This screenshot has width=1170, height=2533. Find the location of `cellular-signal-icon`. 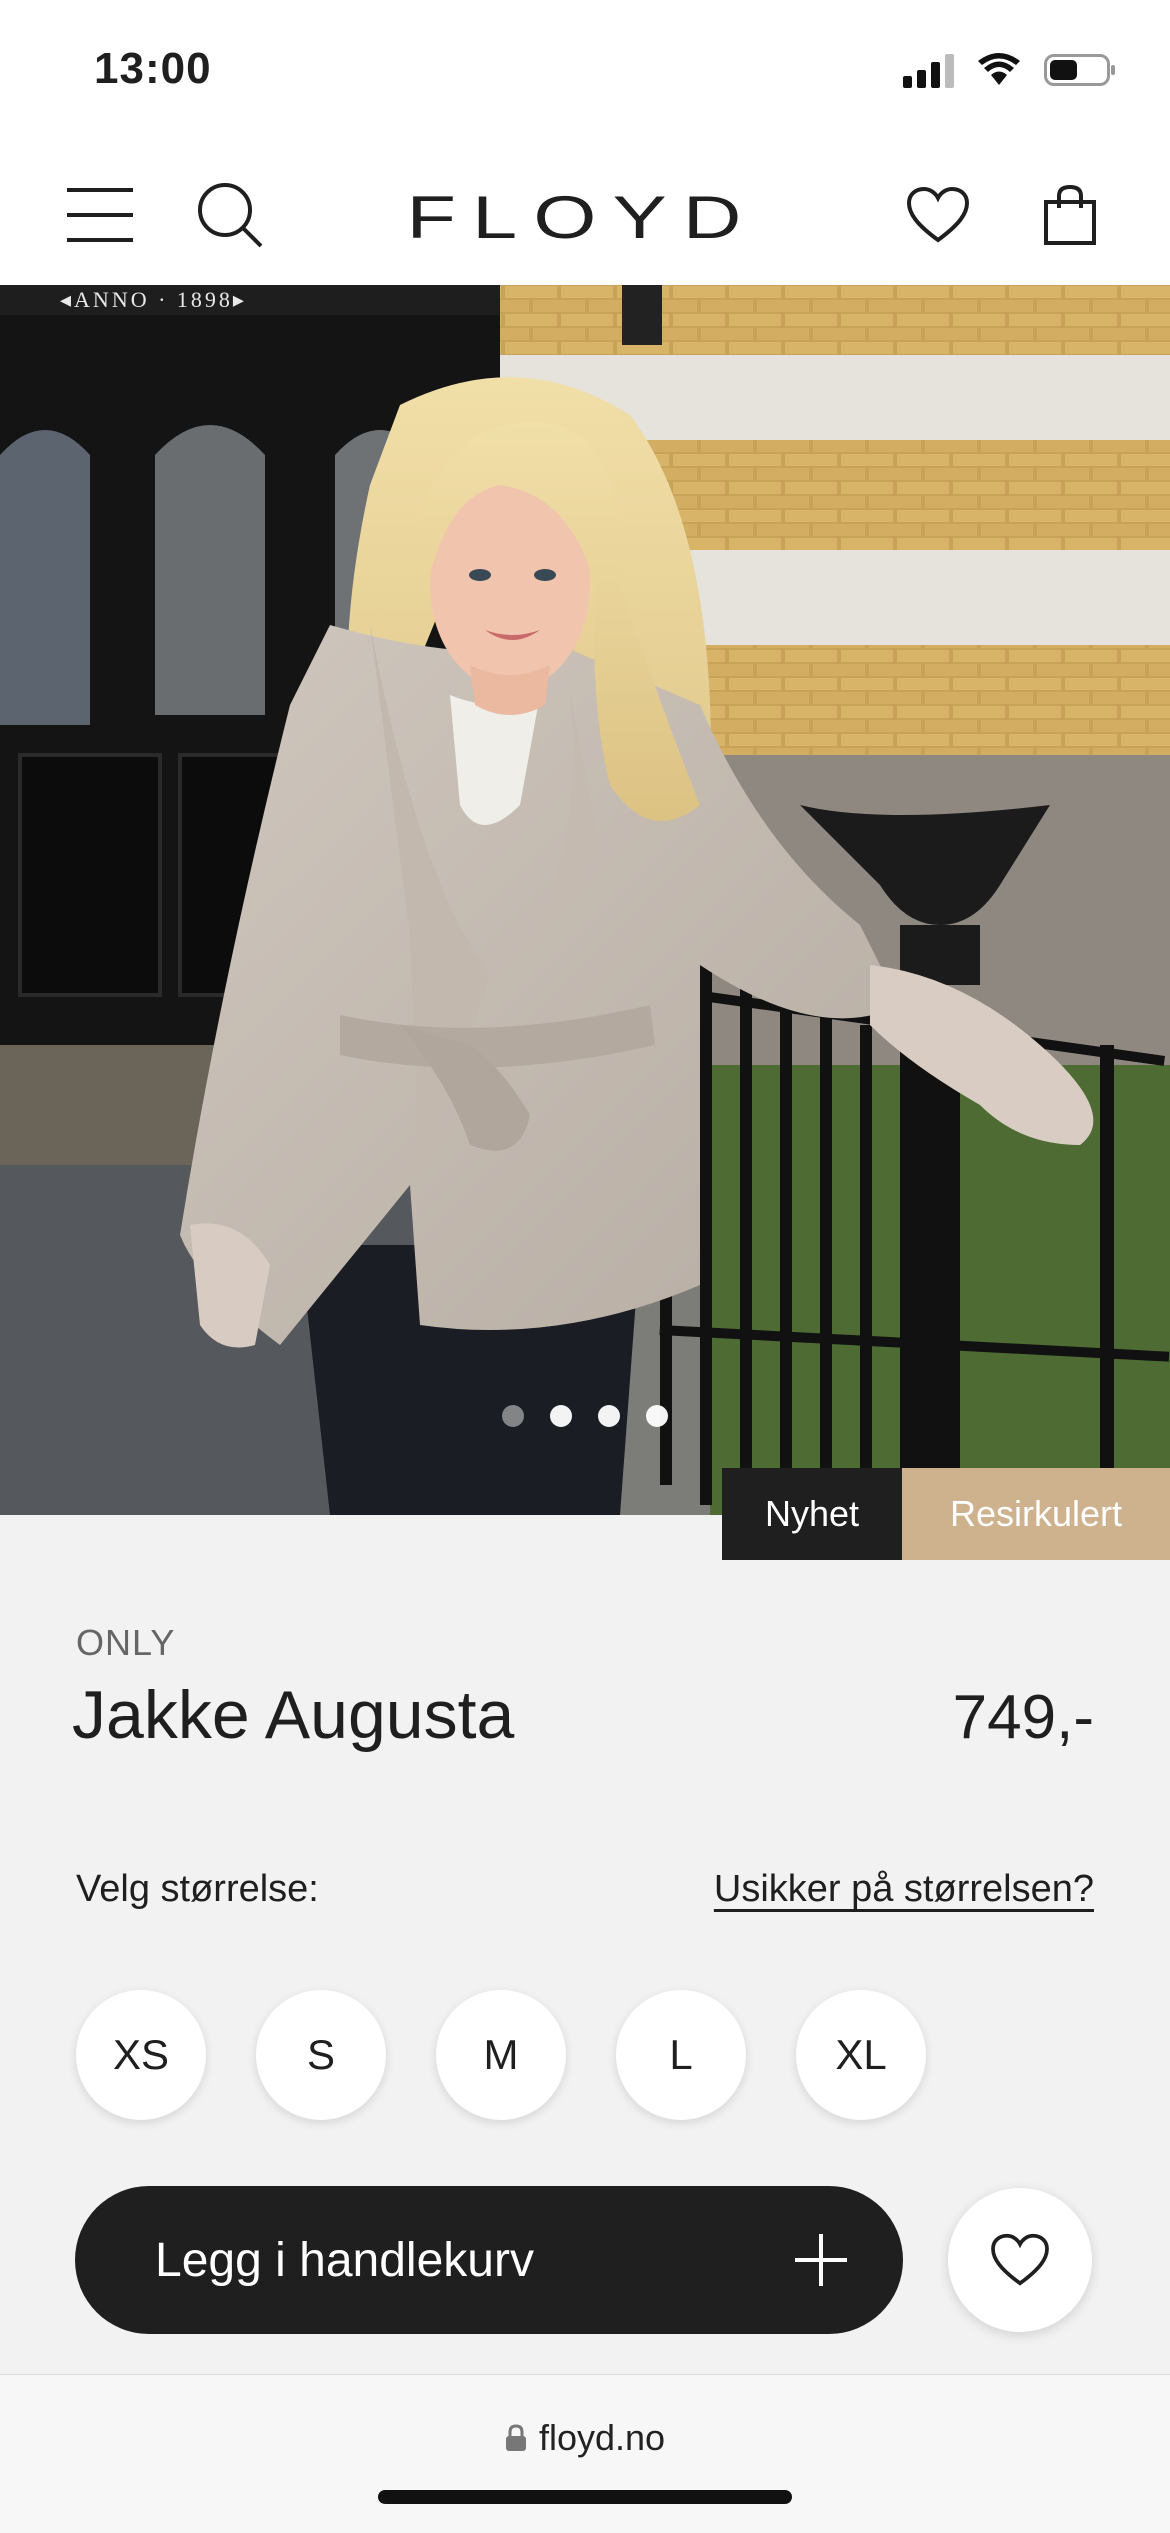

cellular-signal-icon is located at coordinates (928, 70).